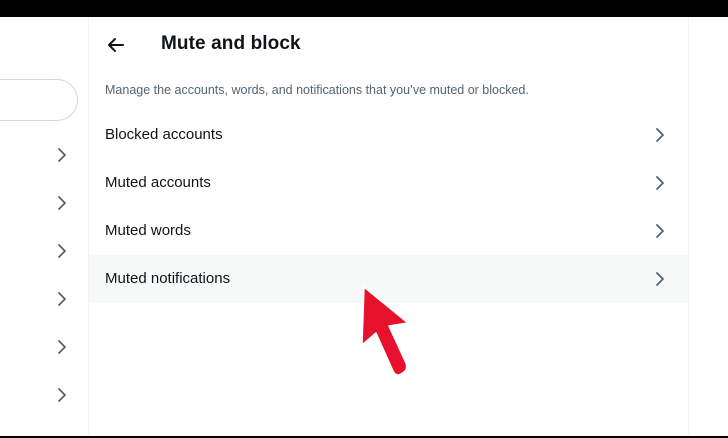 Image resolution: width=728 pixels, height=438 pixels. Describe the element at coordinates (158, 182) in the screenshot. I see `menu-item-label: Muted accounts` at that location.